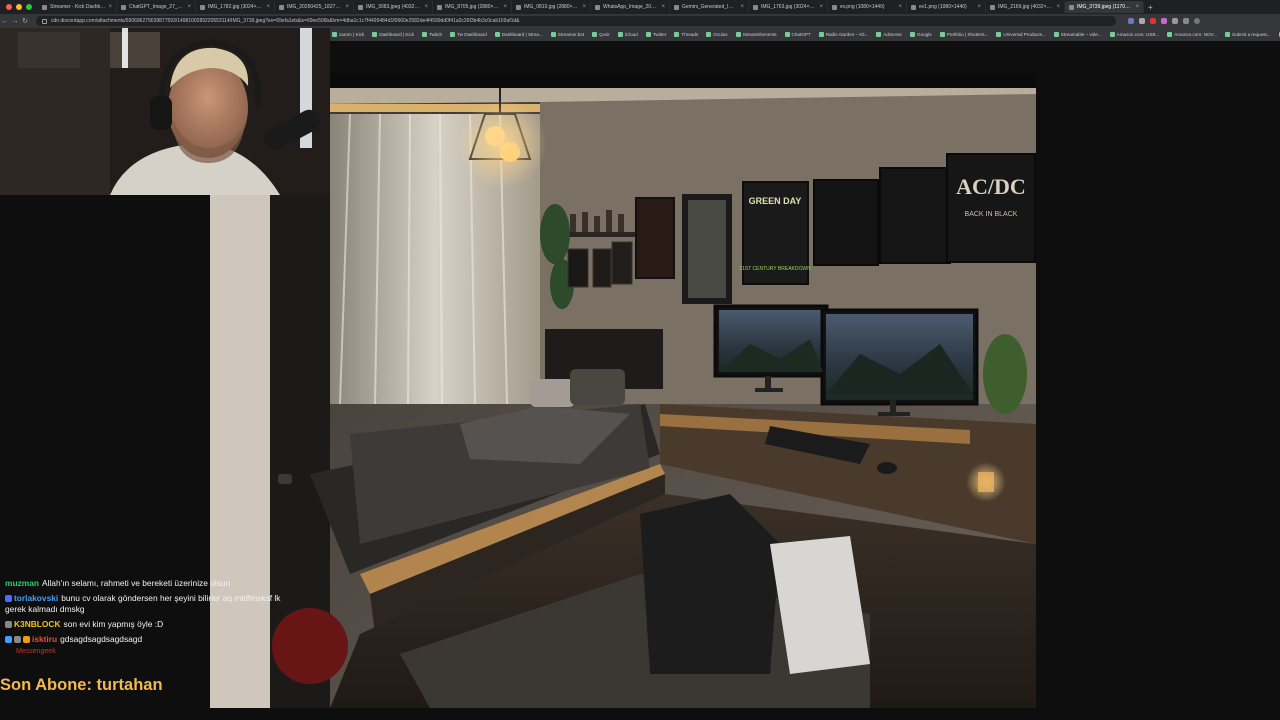 The width and height of the screenshot is (1280, 720). I want to click on tab-title: IMG_2169.jpg (4032×3024), so click(1026, 7).